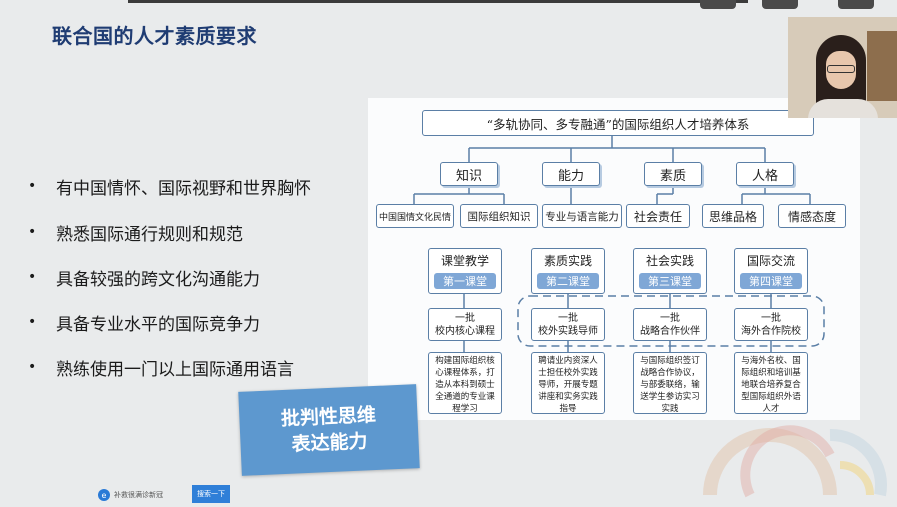 This screenshot has width=897, height=507. What do you see at coordinates (568, 281) in the screenshot?
I see `classroom-tag: 第二课堂` at bounding box center [568, 281].